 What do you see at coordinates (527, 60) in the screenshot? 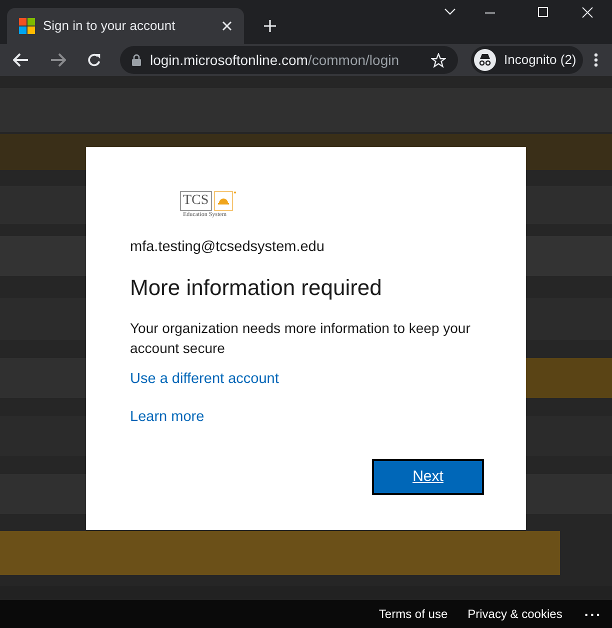
I see `profile-button: Incognito (2)` at bounding box center [527, 60].